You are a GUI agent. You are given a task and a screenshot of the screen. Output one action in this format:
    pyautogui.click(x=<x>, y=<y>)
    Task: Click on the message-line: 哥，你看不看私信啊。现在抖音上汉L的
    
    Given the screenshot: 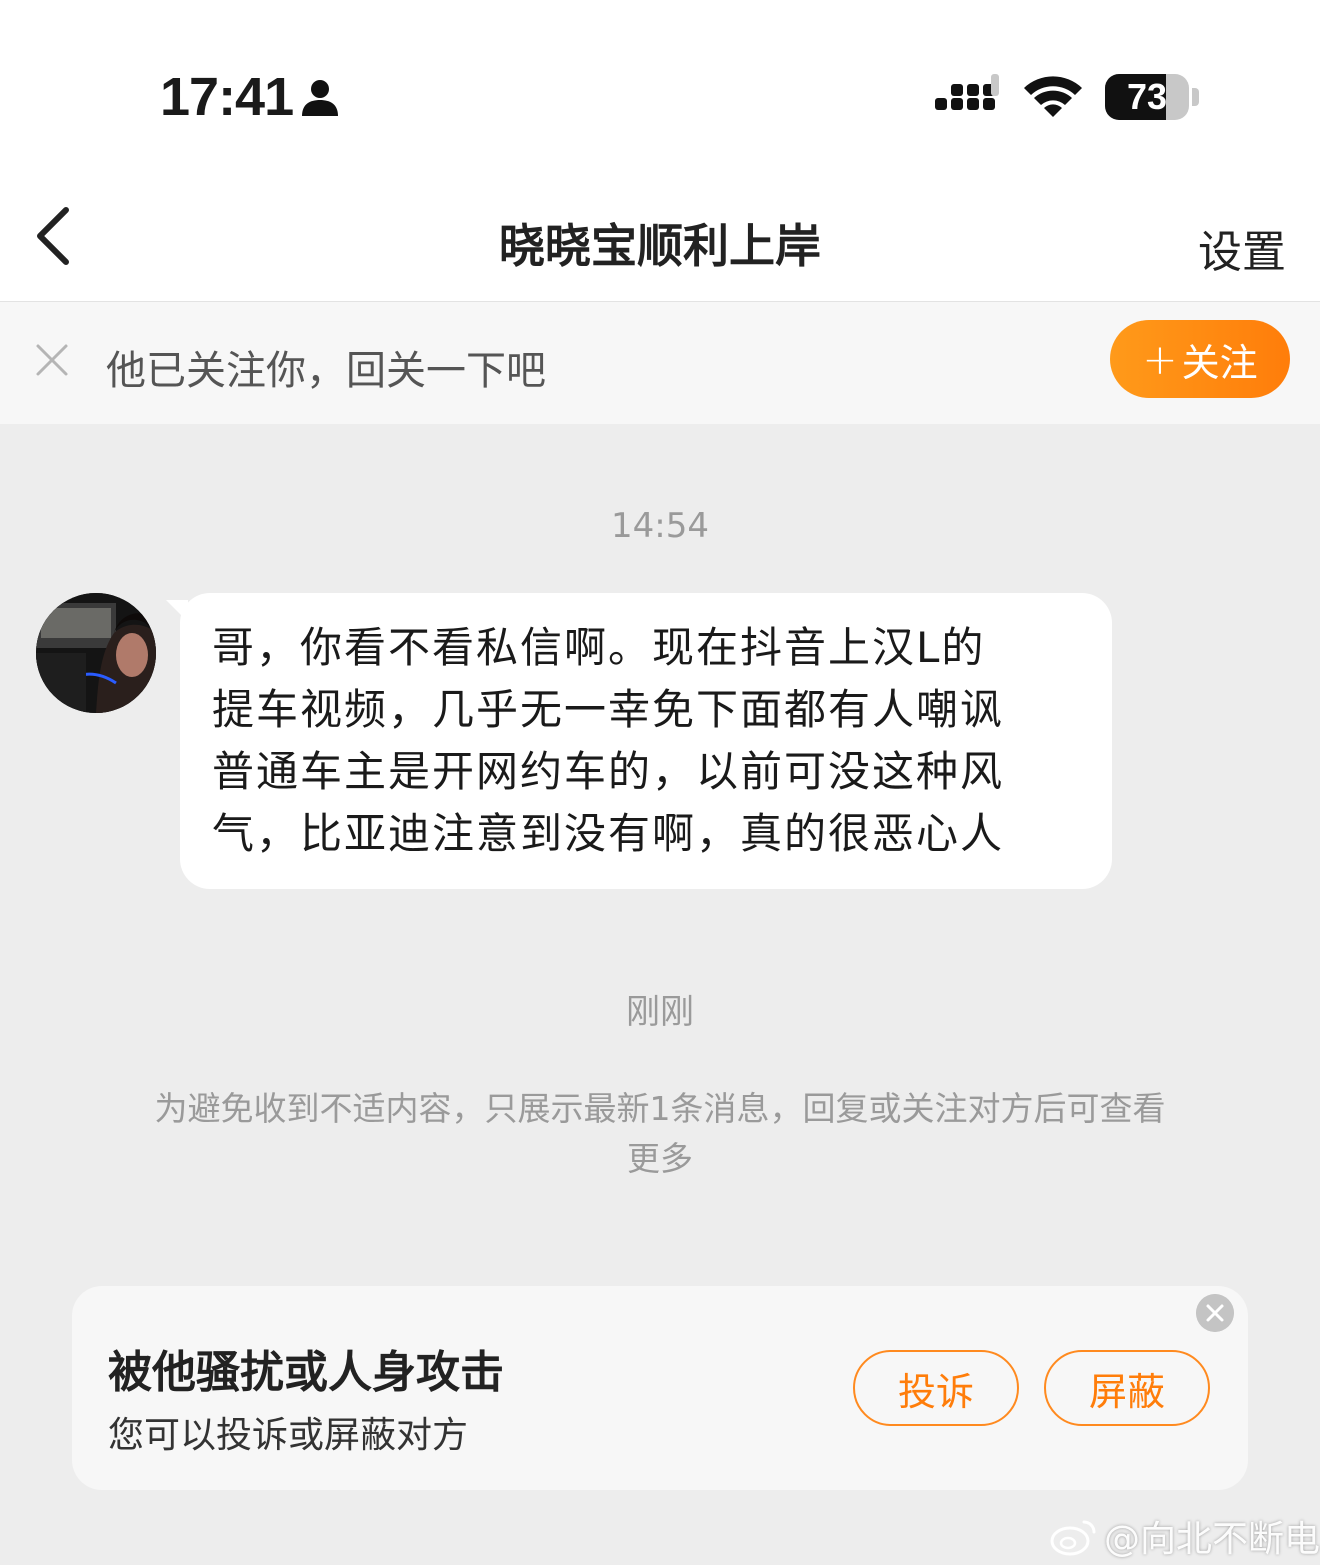 What is the action you would take?
    pyautogui.click(x=599, y=647)
    